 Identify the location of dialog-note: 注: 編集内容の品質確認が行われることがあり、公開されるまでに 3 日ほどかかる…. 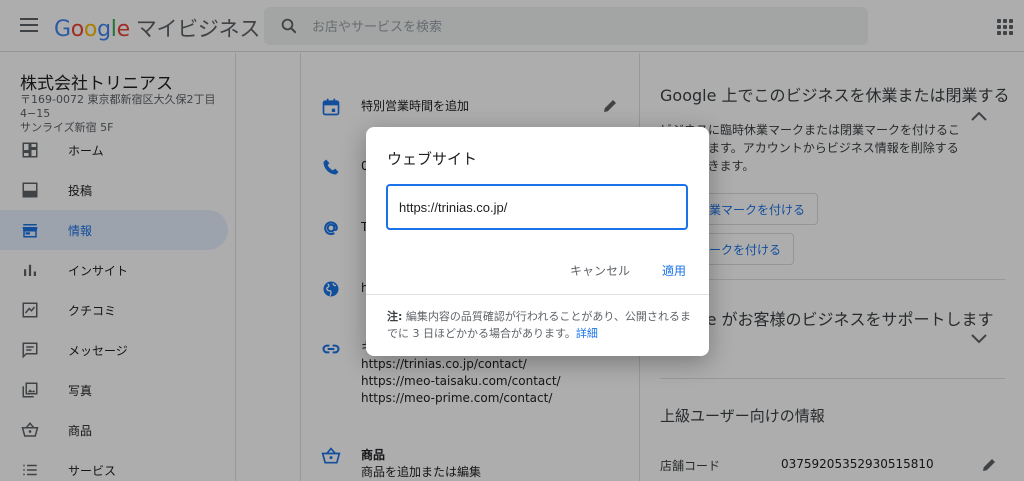
(539, 325).